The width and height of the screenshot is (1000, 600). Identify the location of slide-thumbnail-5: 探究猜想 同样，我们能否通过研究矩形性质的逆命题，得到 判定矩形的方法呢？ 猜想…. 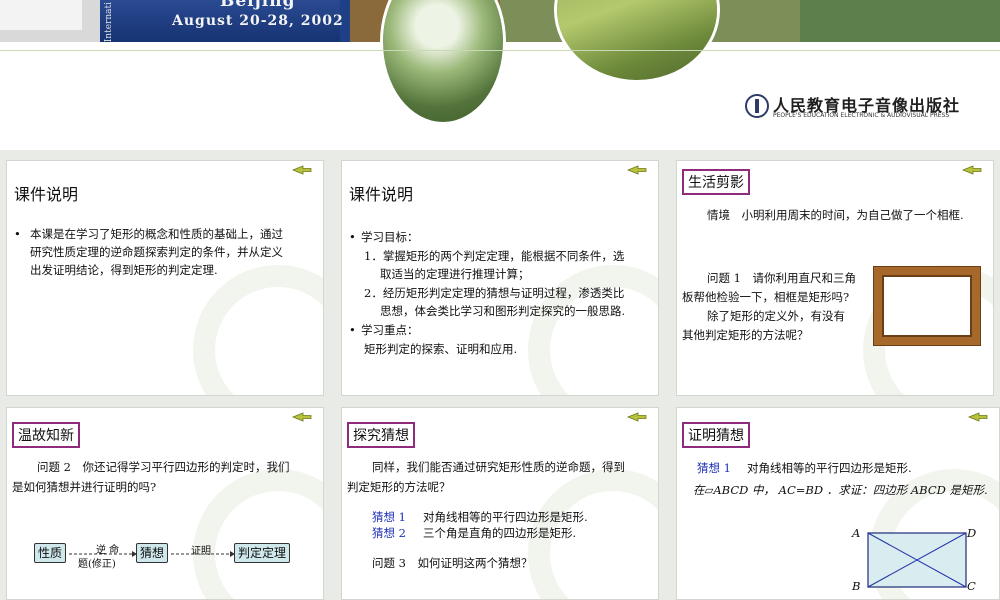
(500, 503).